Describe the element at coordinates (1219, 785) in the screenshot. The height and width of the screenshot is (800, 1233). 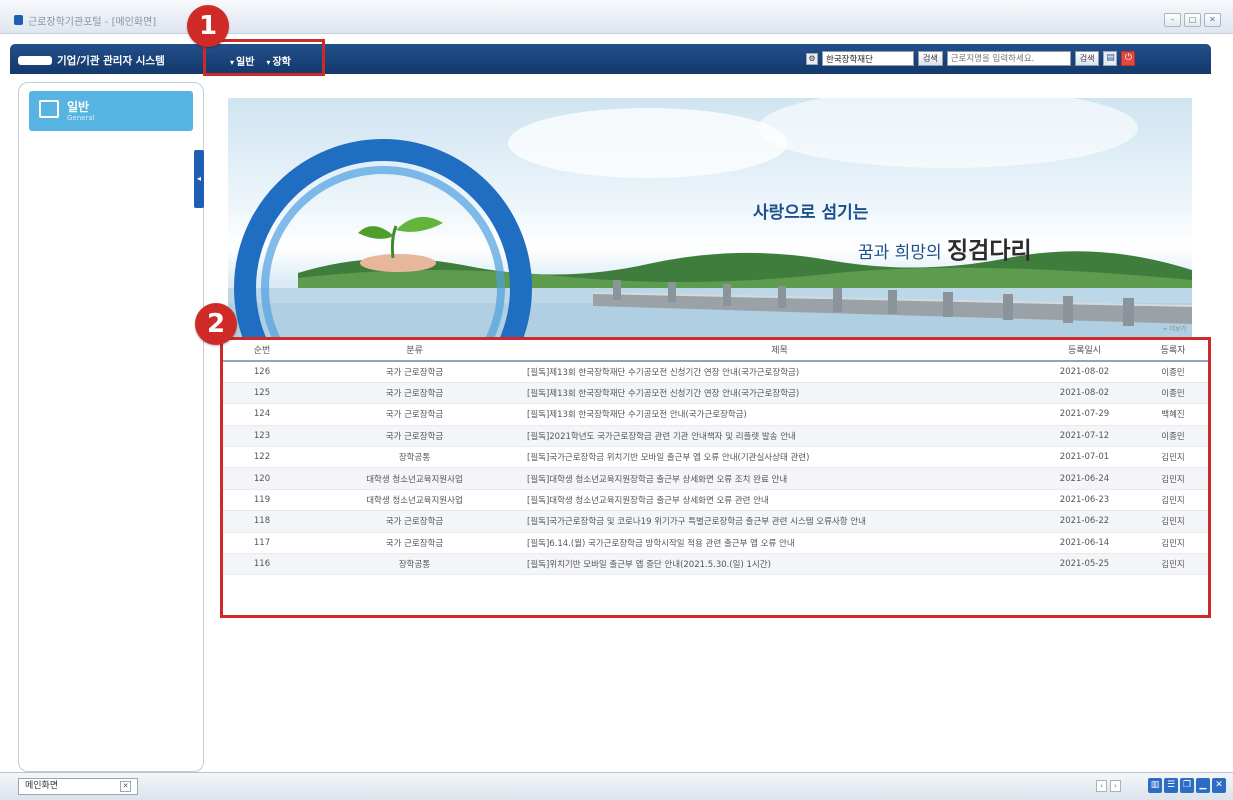
I see `close-all-icon: ✕` at that location.